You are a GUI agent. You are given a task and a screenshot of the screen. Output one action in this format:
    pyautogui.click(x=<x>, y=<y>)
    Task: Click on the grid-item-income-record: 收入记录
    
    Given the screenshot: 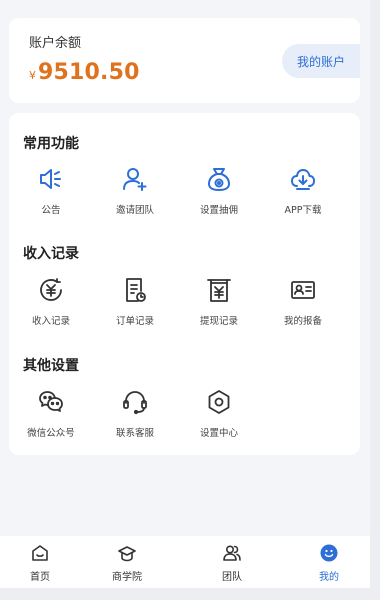 What is the action you would take?
    pyautogui.click(x=51, y=301)
    